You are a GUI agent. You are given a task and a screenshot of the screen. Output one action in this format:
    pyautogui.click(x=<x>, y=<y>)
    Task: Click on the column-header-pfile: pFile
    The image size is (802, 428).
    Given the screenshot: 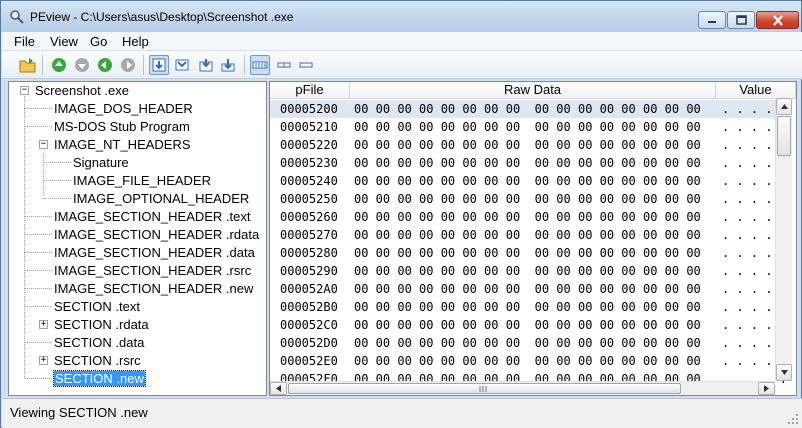 What is the action you would take?
    pyautogui.click(x=310, y=90)
    